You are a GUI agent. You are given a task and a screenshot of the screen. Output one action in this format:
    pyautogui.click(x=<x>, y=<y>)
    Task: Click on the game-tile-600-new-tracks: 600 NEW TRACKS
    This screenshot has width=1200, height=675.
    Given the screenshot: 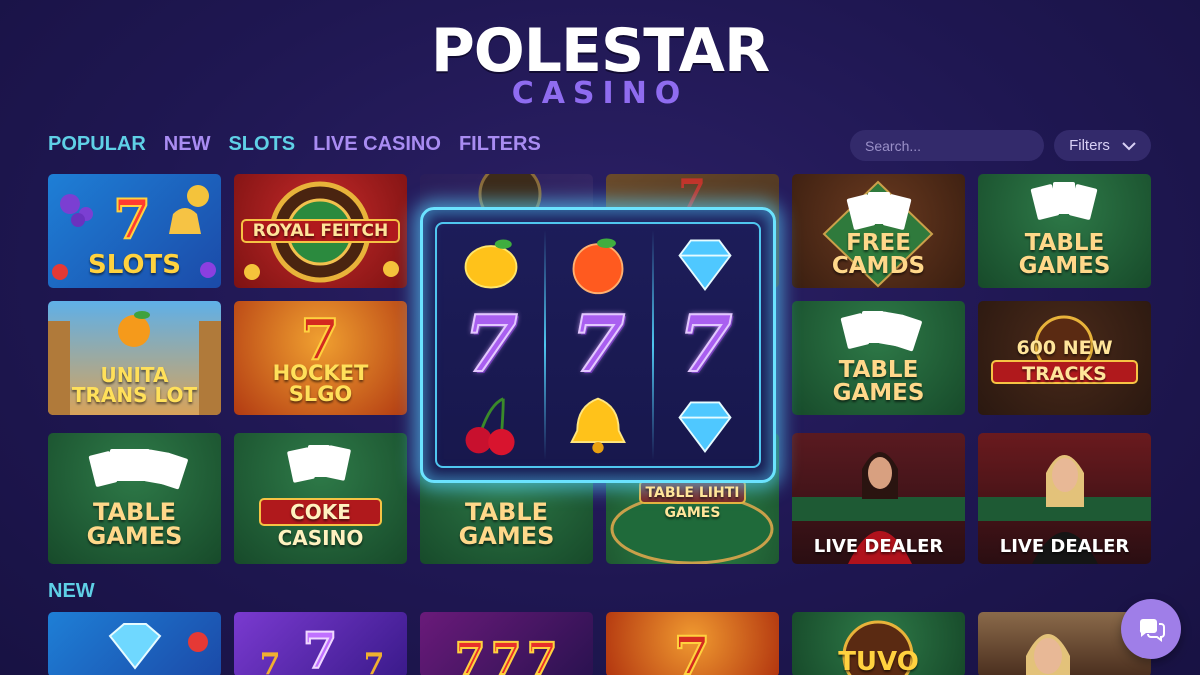 What is the action you would take?
    pyautogui.click(x=1064, y=358)
    